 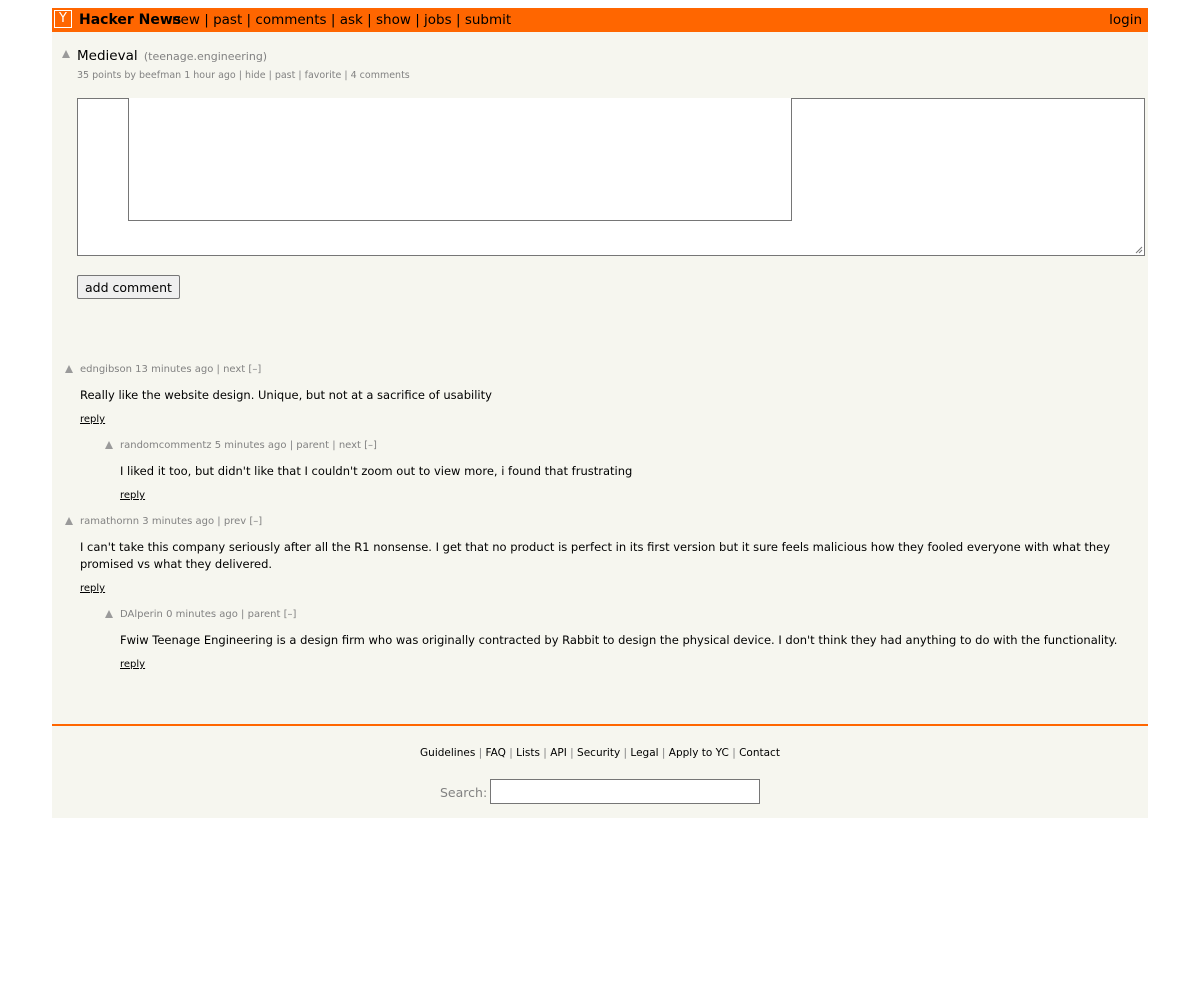 I want to click on footer-contact-link: Contact, so click(x=759, y=753).